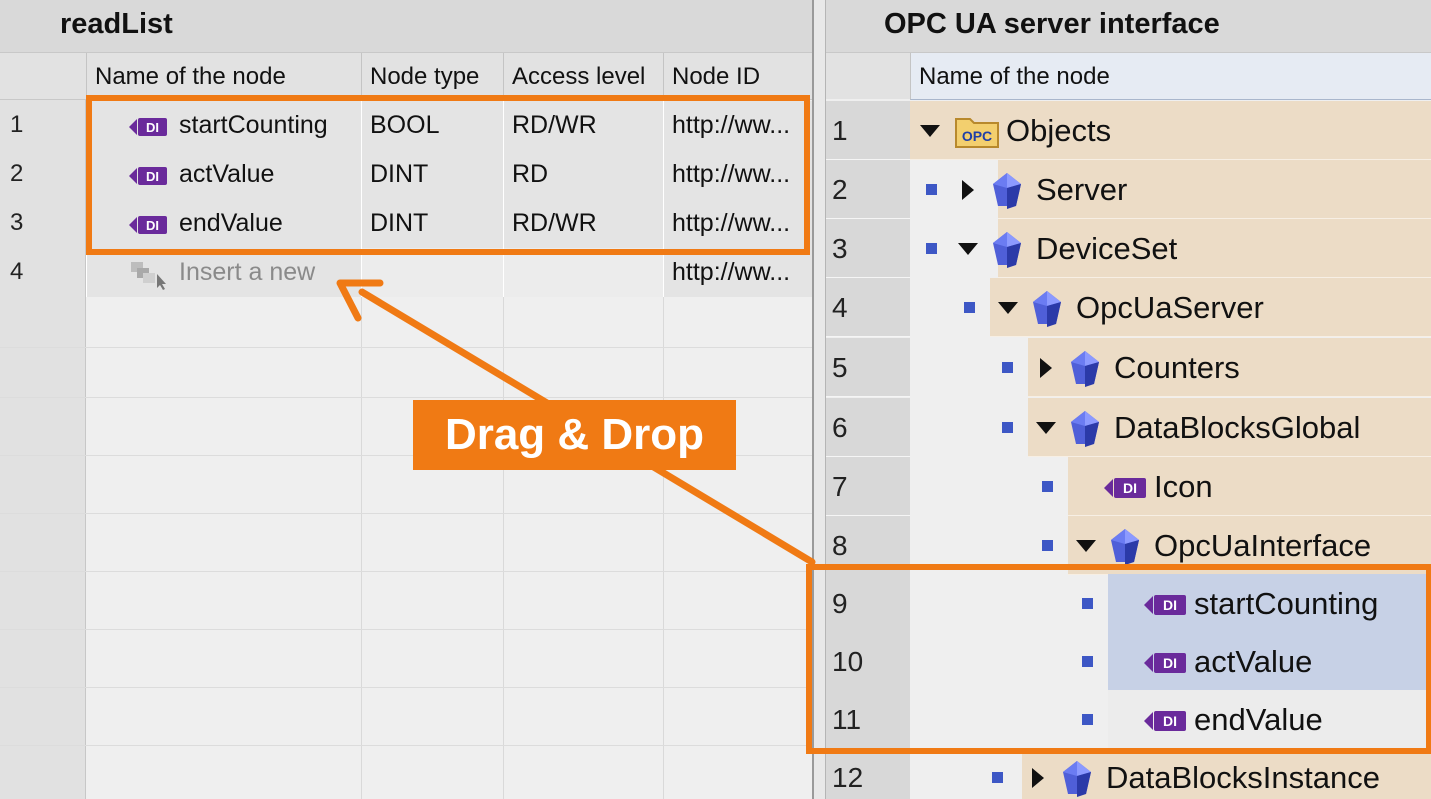 The image size is (1431, 799). Describe the element at coordinates (1183, 486) in the screenshot. I see `tree-node-label: Icon` at that location.